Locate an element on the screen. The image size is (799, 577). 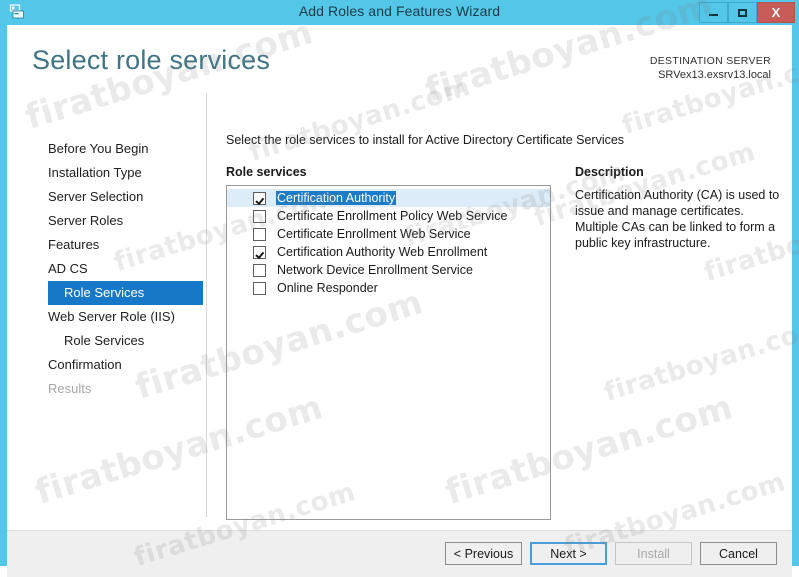
sidebar-item-web-server-role-iis: Web Server Role (IIS) is located at coordinates (105, 317).